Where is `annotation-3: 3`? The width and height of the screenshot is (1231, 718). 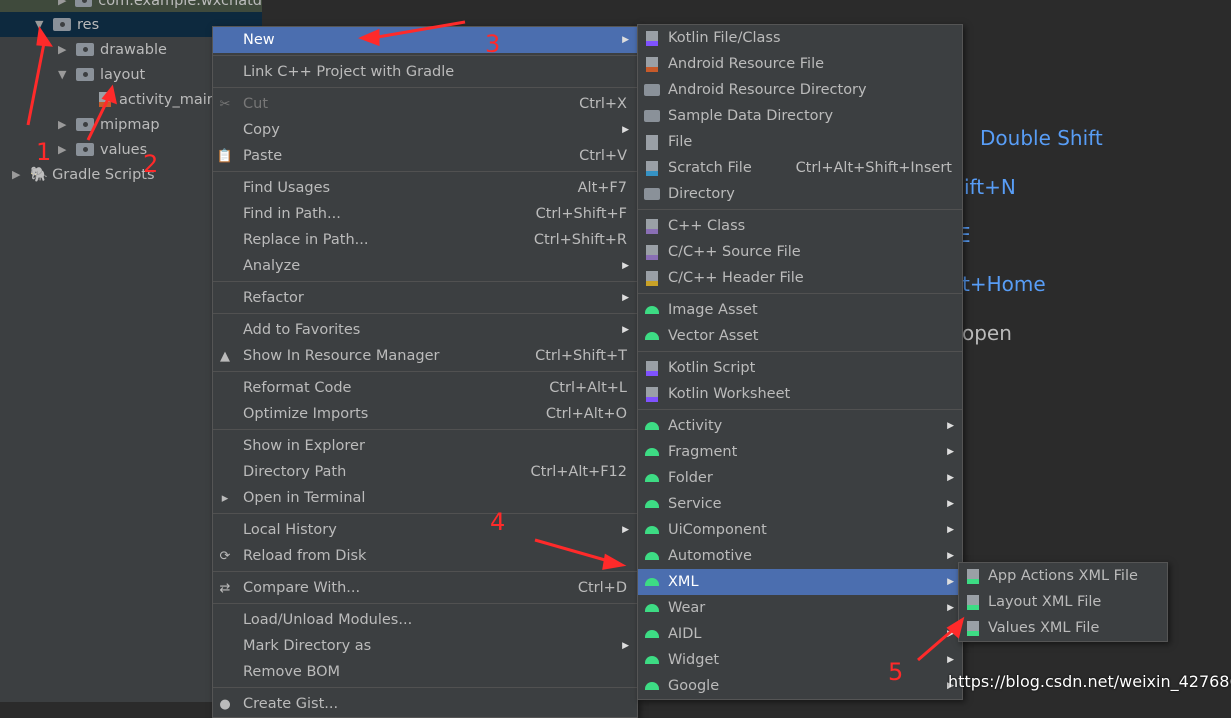 annotation-3: 3 is located at coordinates (493, 44).